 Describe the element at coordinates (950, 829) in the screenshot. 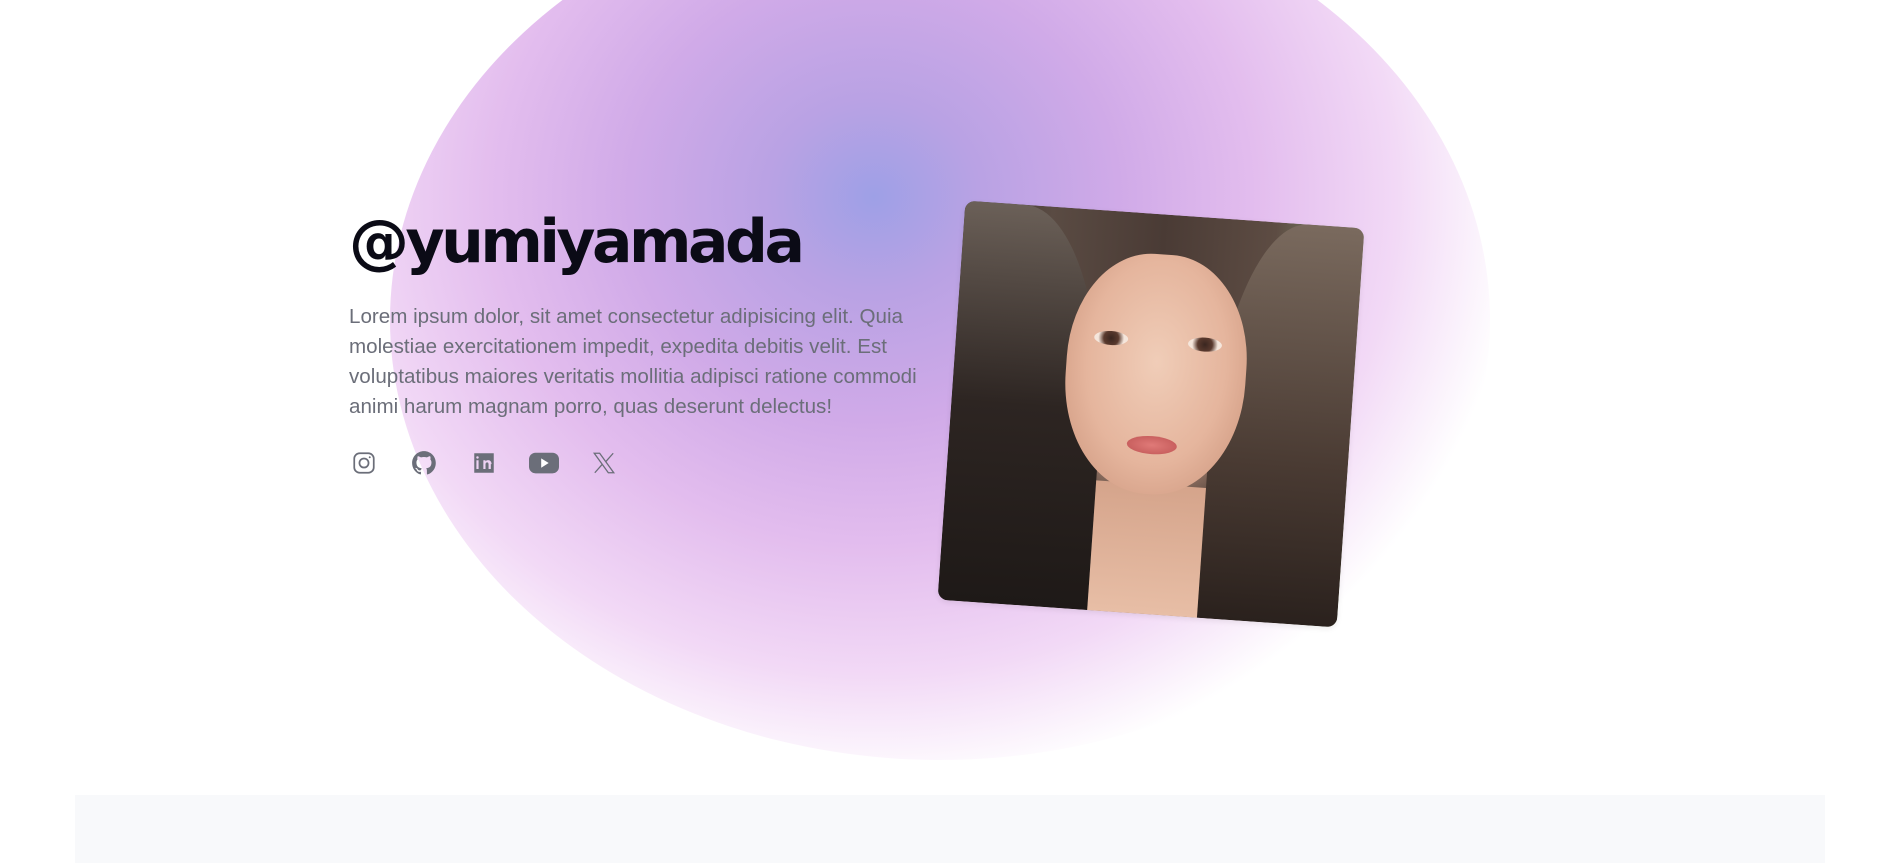

I see `footer-section` at that location.